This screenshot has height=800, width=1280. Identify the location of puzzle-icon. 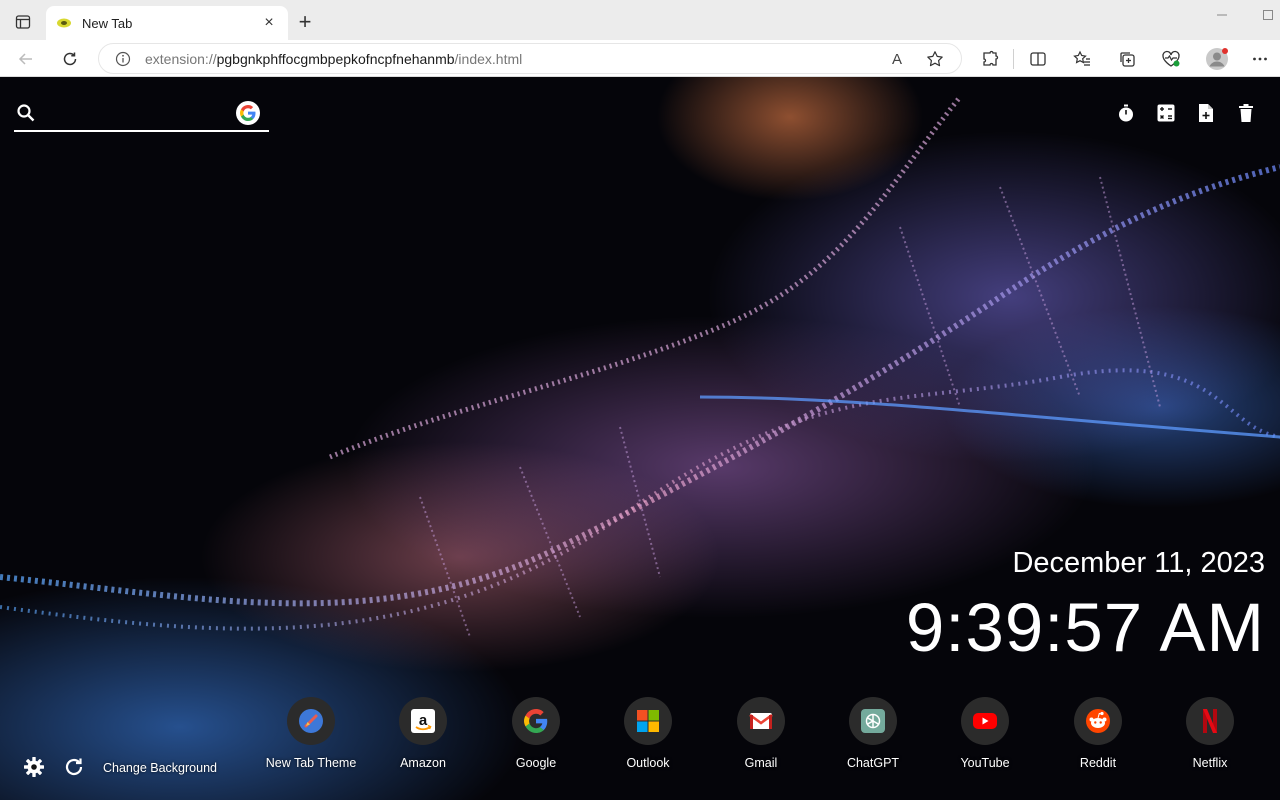
(991, 58).